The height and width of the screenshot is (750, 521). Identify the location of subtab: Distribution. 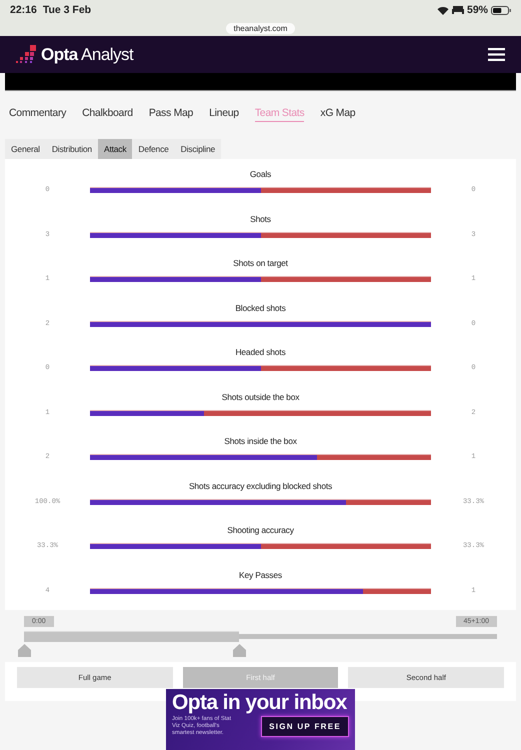
(72, 149).